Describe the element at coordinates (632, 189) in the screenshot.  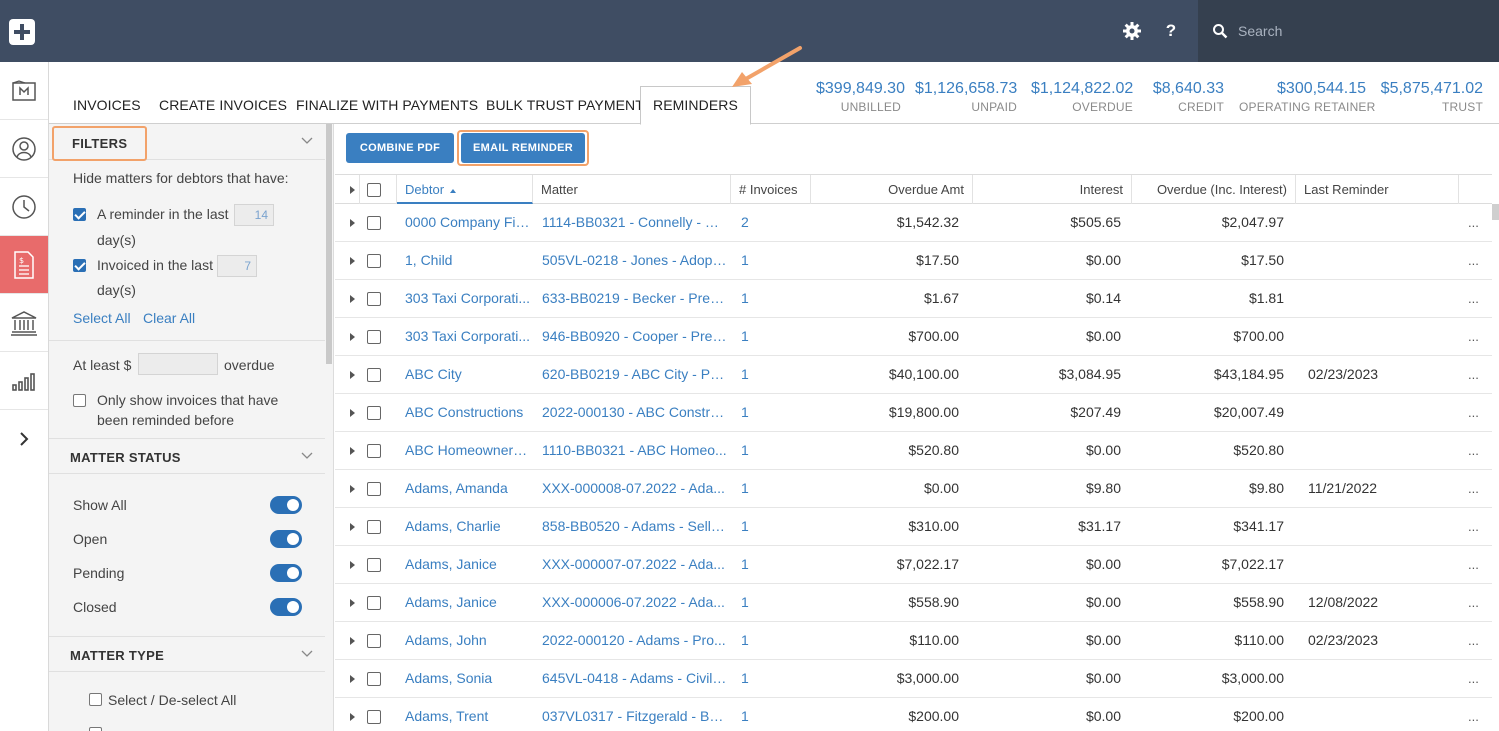
I see `column-matter: Matter` at that location.